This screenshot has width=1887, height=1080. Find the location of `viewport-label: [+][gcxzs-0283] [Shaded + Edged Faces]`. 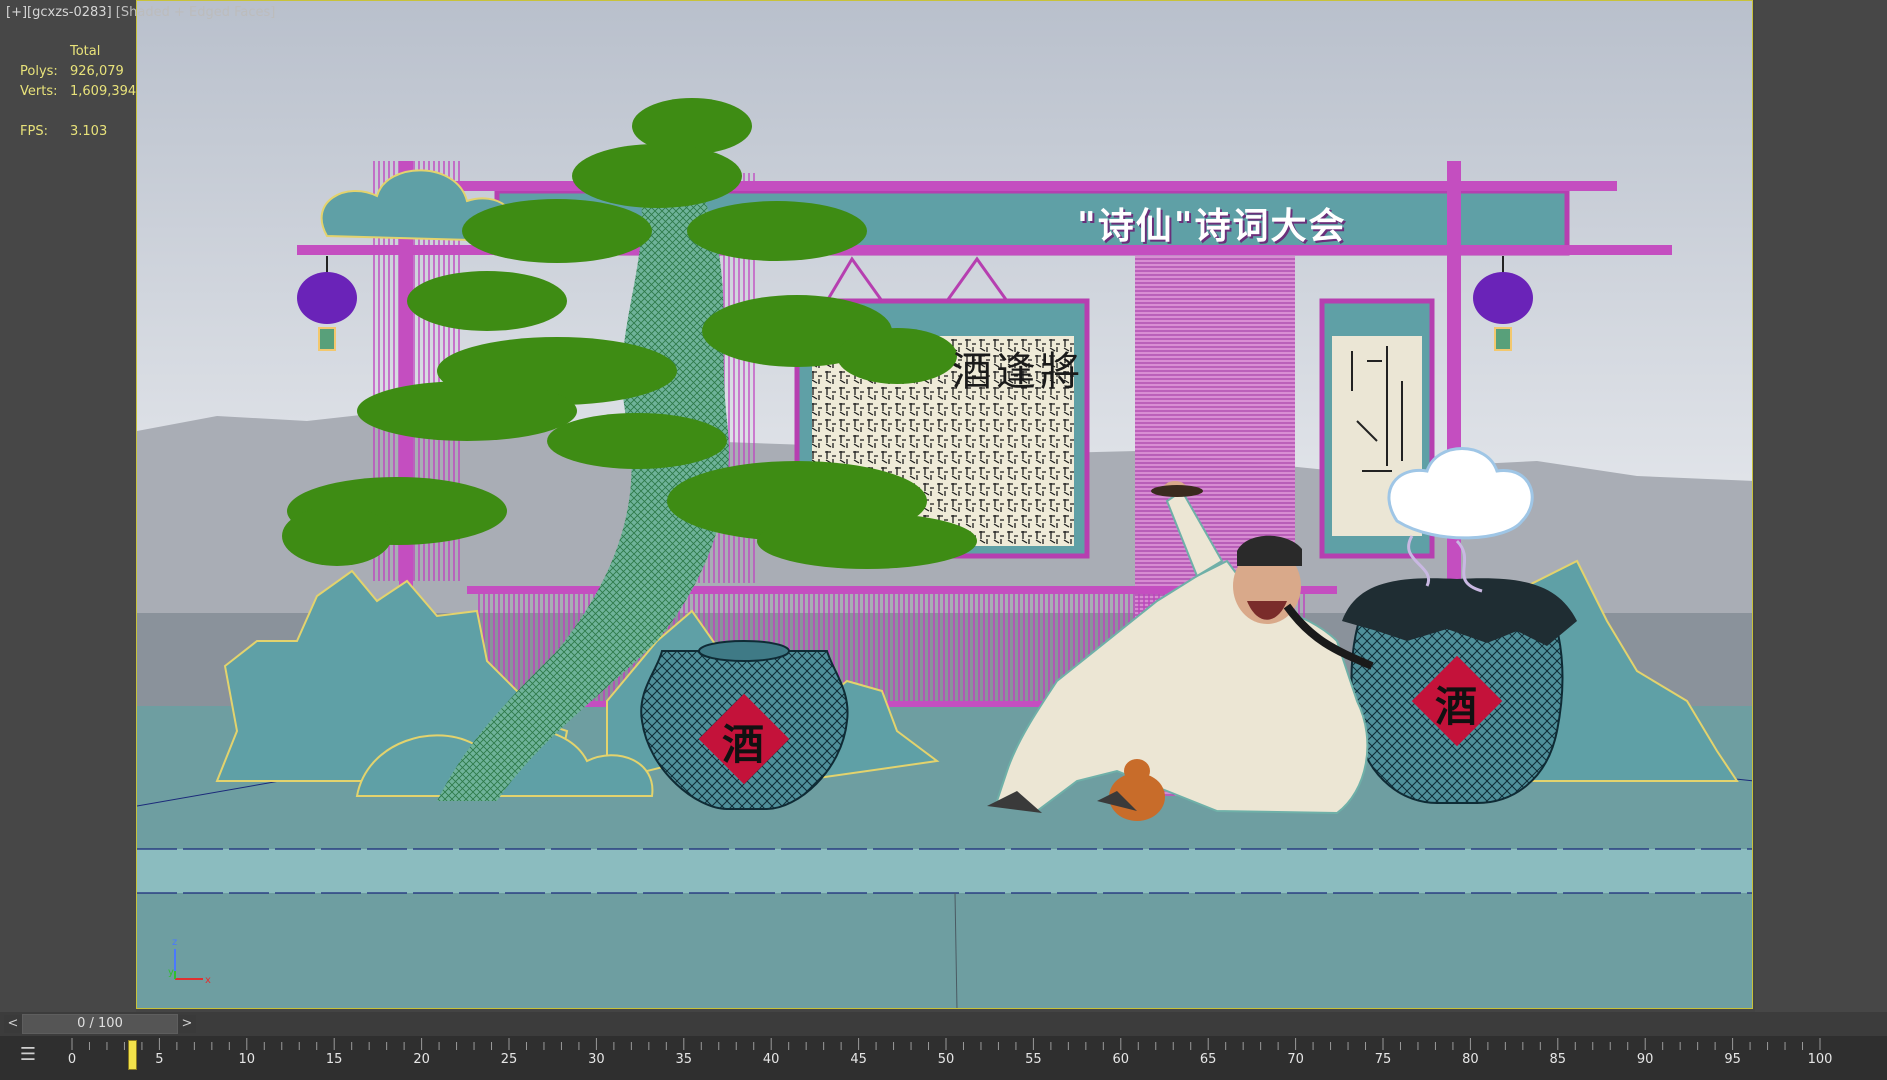

viewport-label: [+][gcxzs-0283] [Shaded + Edged Faces] is located at coordinates (140, 12).